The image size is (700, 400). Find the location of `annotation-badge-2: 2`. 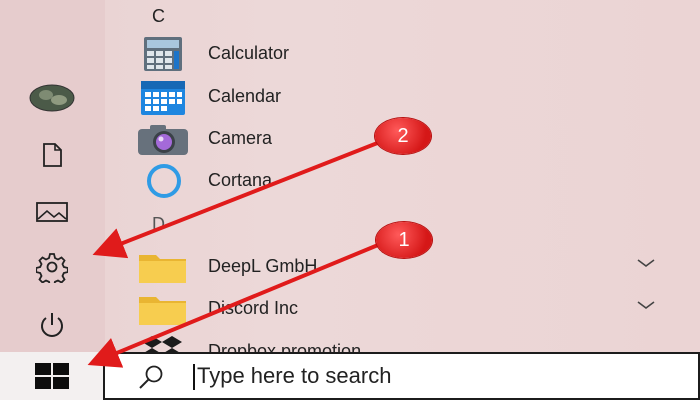

annotation-badge-2: 2 is located at coordinates (403, 136).